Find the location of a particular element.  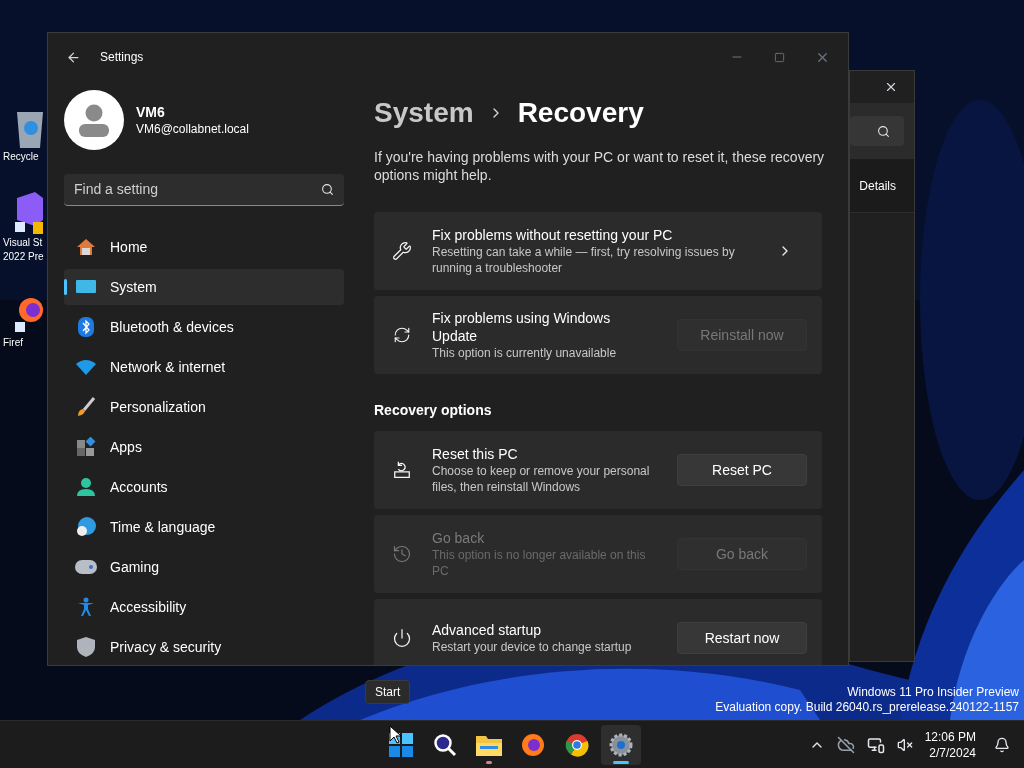

card-description: This option is no longer available on this PC is located at coordinates (539, 563).